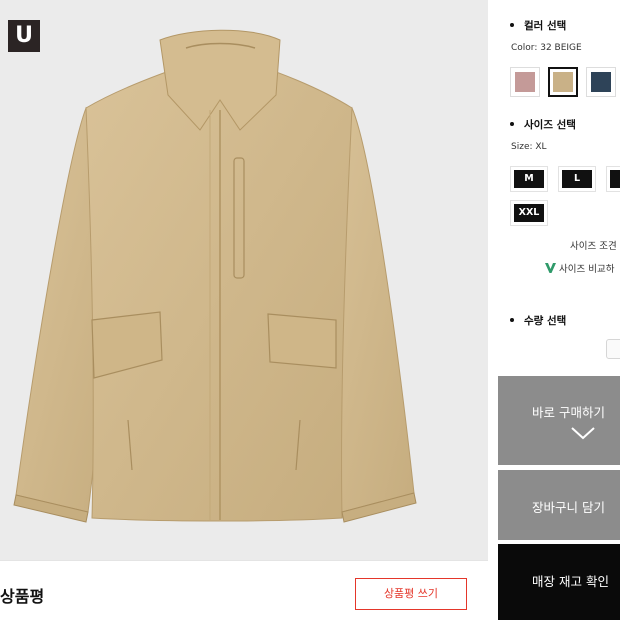 The width and height of the screenshot is (620, 620). What do you see at coordinates (593, 245) in the screenshot?
I see `size-guide-link: 사이즈 조견` at bounding box center [593, 245].